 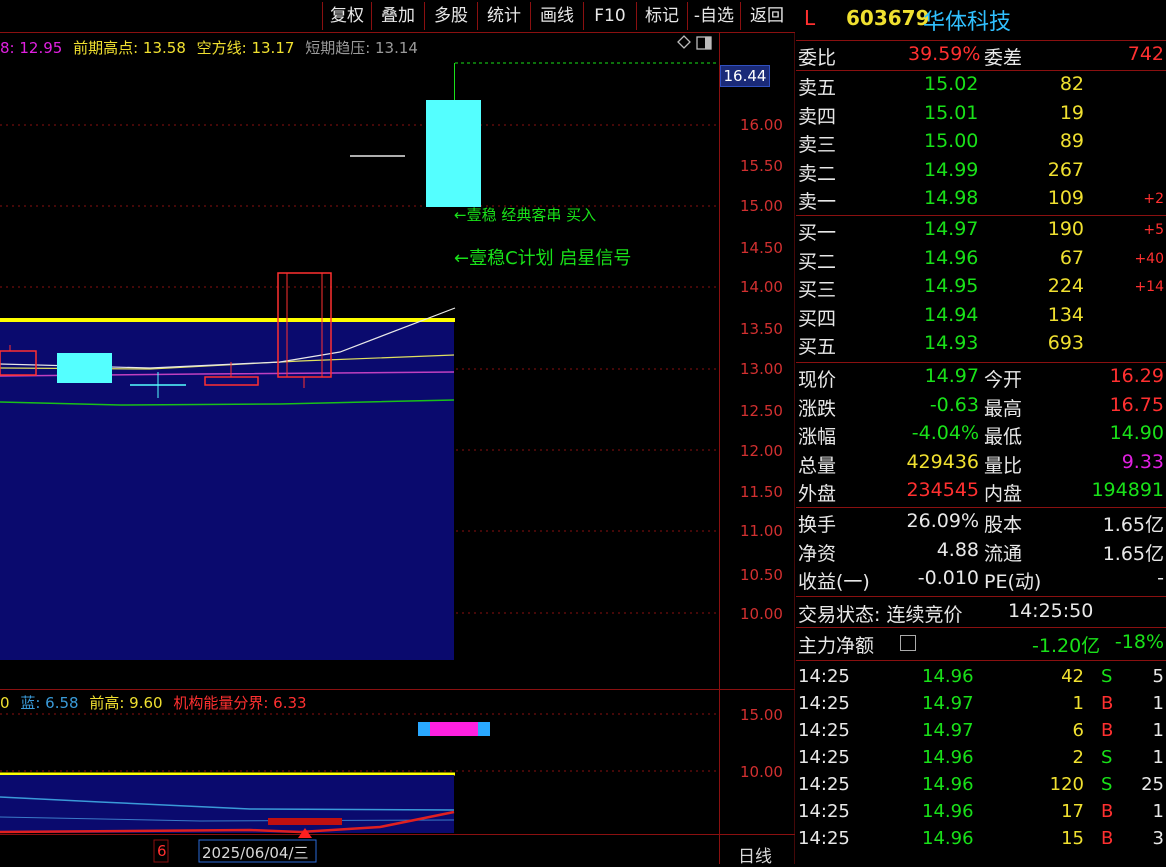 I want to click on fund-row: 换手 26.09% 股本 1.65亿, so click(x=981, y=524).